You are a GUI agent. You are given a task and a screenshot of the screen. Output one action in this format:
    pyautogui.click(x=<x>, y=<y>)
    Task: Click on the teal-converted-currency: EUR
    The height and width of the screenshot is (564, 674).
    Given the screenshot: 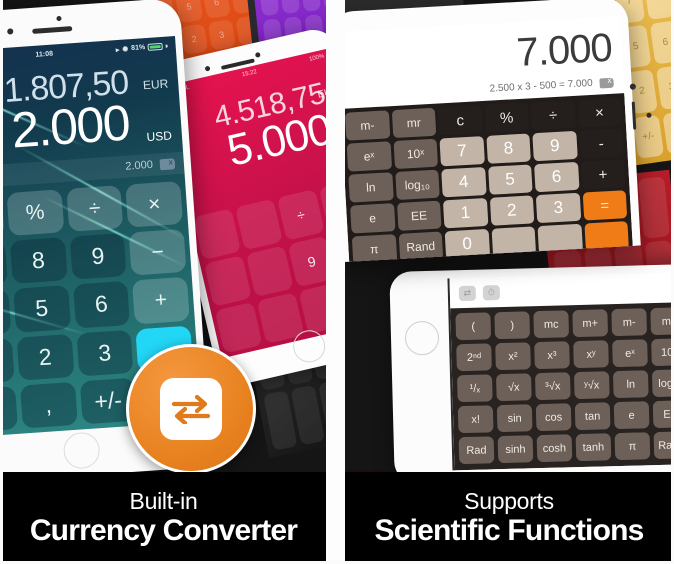 What is the action you would take?
    pyautogui.click(x=155, y=84)
    